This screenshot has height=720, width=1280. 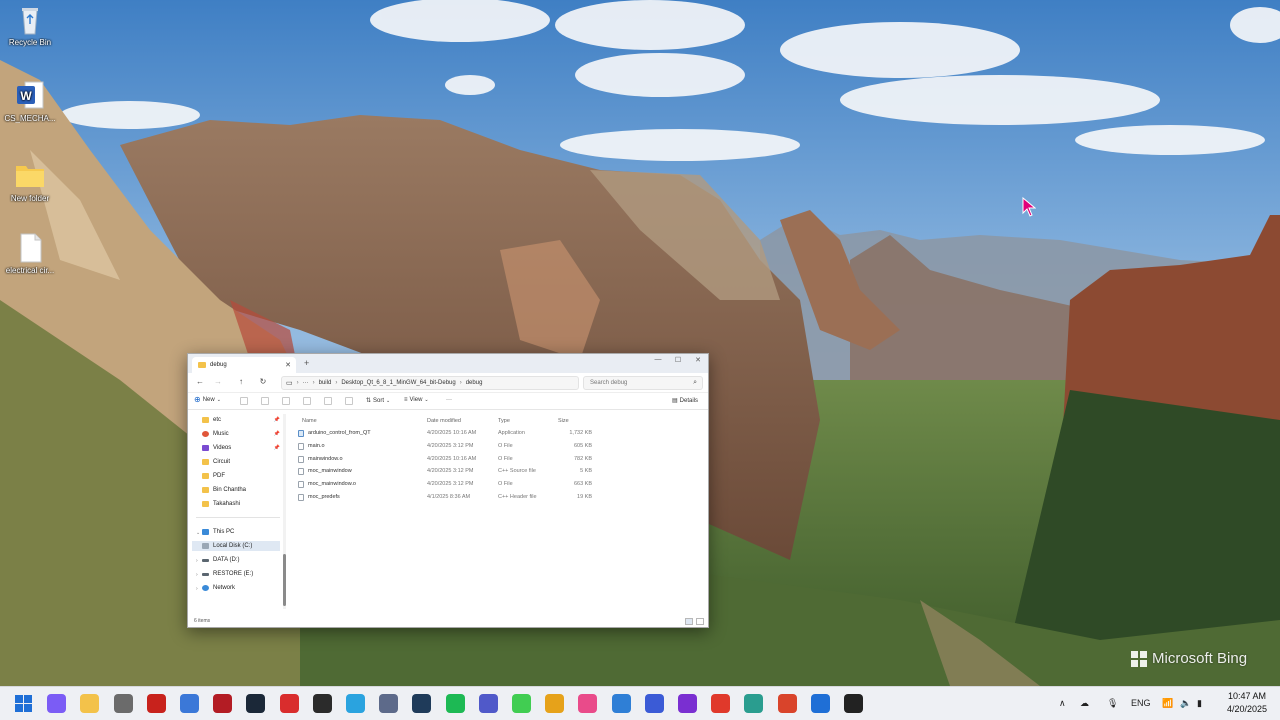 I want to click on tia-portal-taskbar-icon, so click(x=422, y=703).